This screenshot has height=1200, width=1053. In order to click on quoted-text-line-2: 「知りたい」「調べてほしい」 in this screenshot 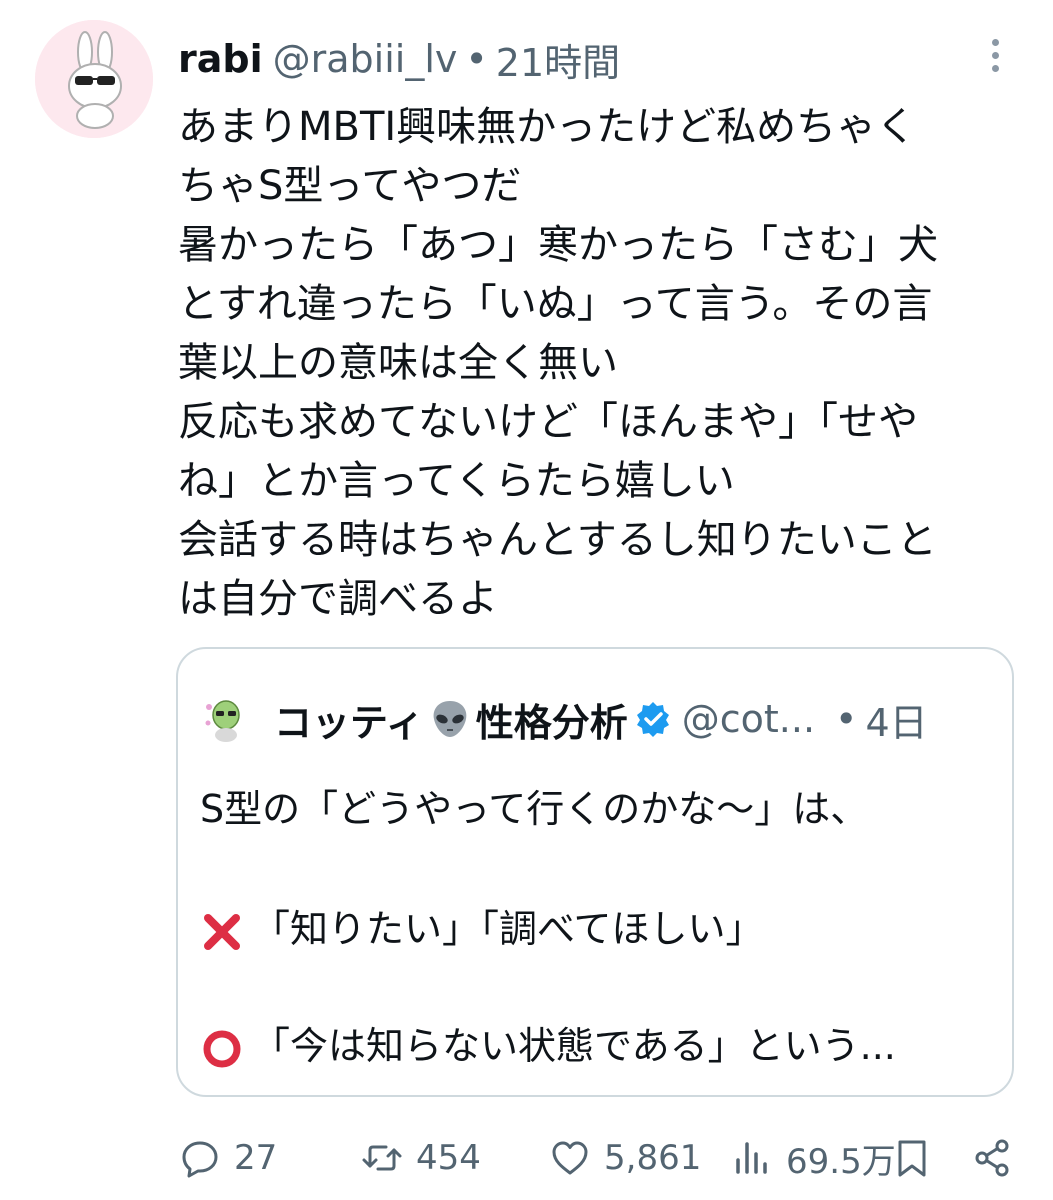, I will do `click(481, 926)`.